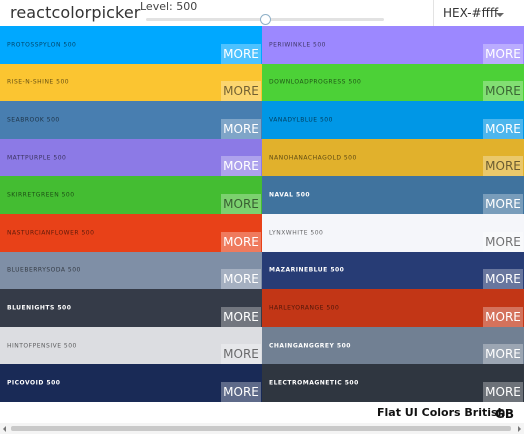  Describe the element at coordinates (169, 6) in the screenshot. I see `level-label: Level: 500` at that location.